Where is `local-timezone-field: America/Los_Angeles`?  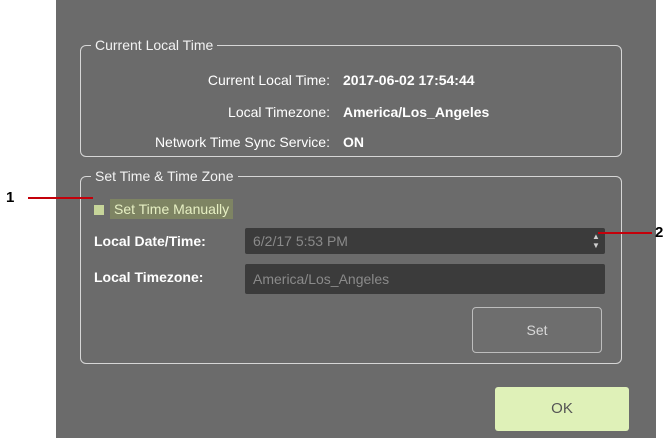
local-timezone-field: America/Los_Angeles is located at coordinates (425, 279).